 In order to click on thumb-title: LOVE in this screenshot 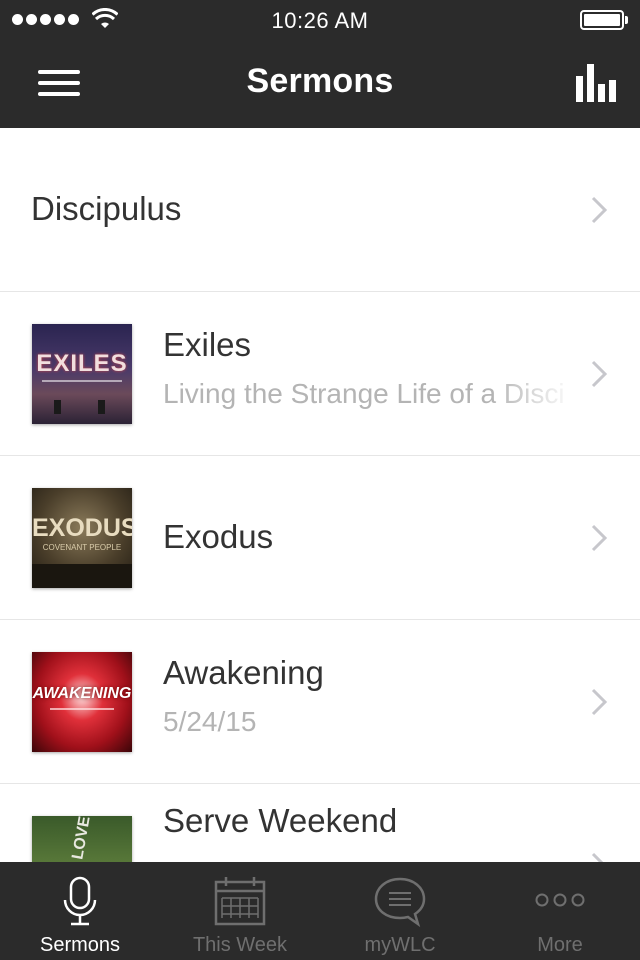, I will do `click(81, 838)`.